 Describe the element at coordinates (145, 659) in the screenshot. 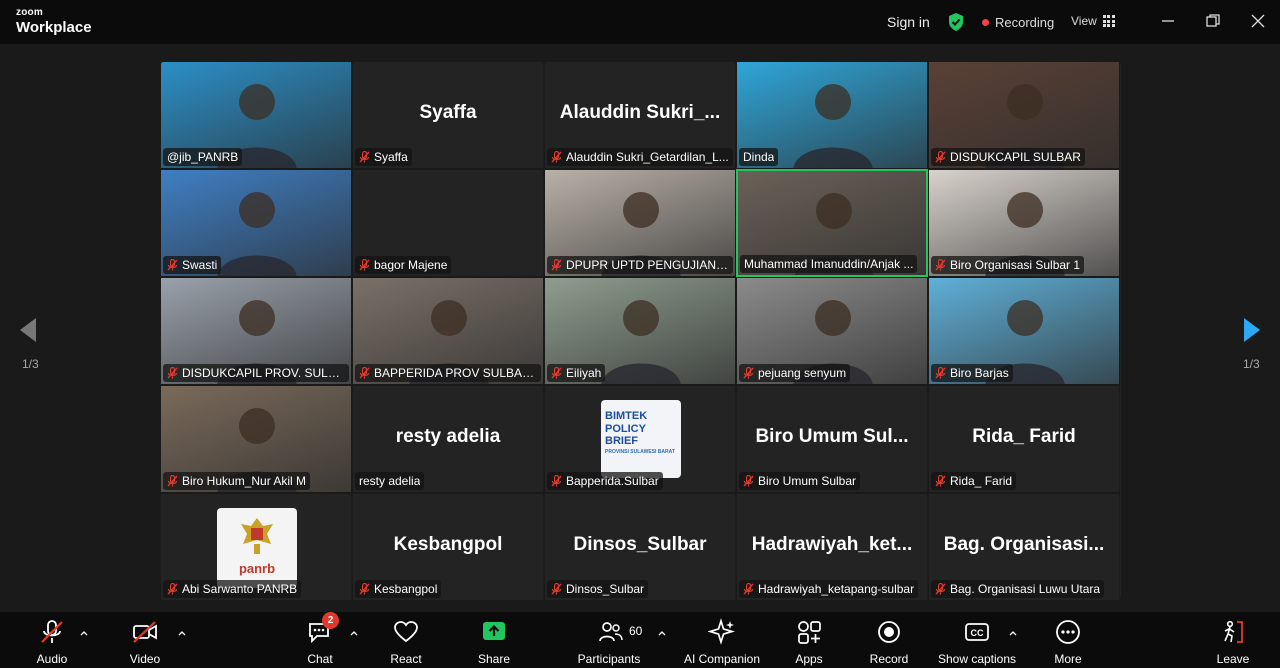

I see `video-label: Video` at that location.